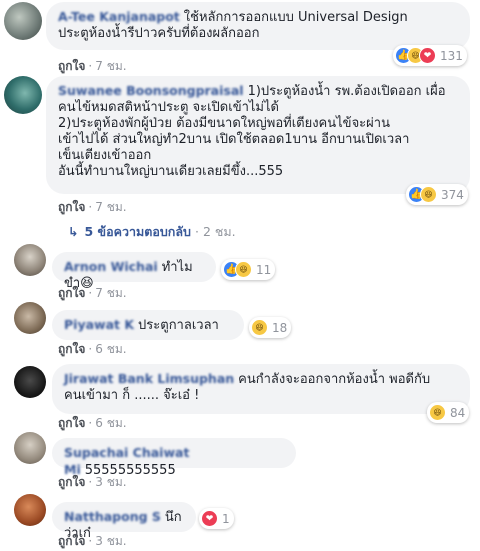  What do you see at coordinates (151, 90) in the screenshot?
I see `comment-author: Suwanee Boonsongpraisal` at bounding box center [151, 90].